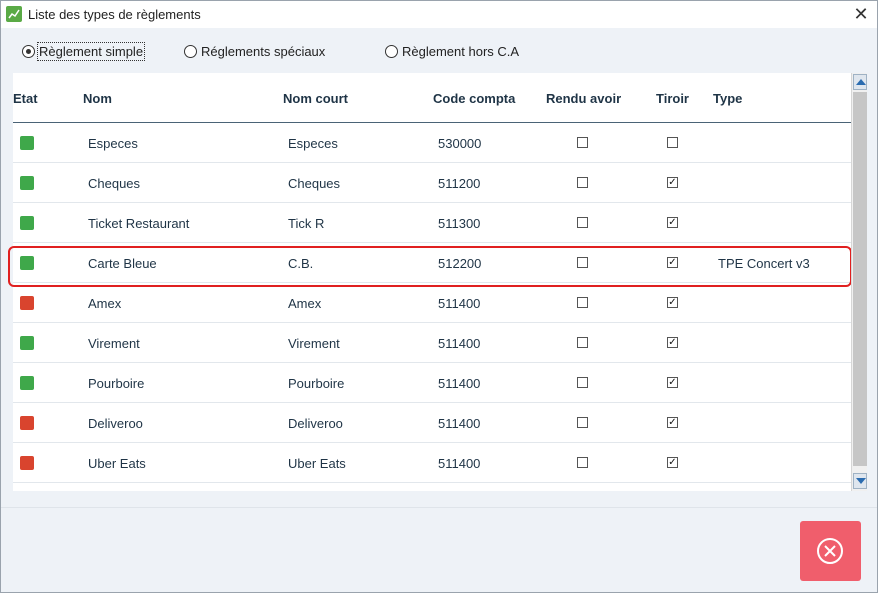  Describe the element at coordinates (139, 223) in the screenshot. I see `cell-nom: Ticket Restaurant` at that location.